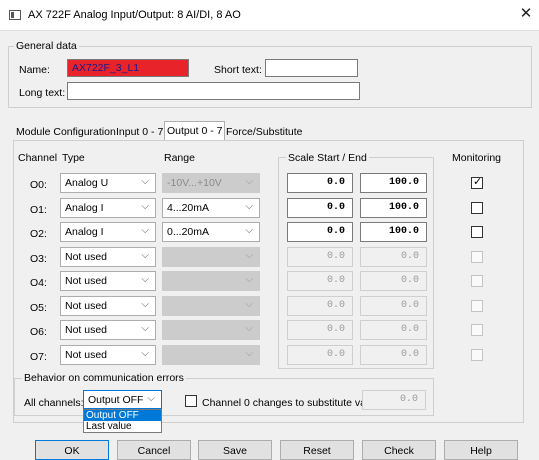 The image size is (539, 460). What do you see at coordinates (399, 450) in the screenshot?
I see `check-button: Check` at bounding box center [399, 450].